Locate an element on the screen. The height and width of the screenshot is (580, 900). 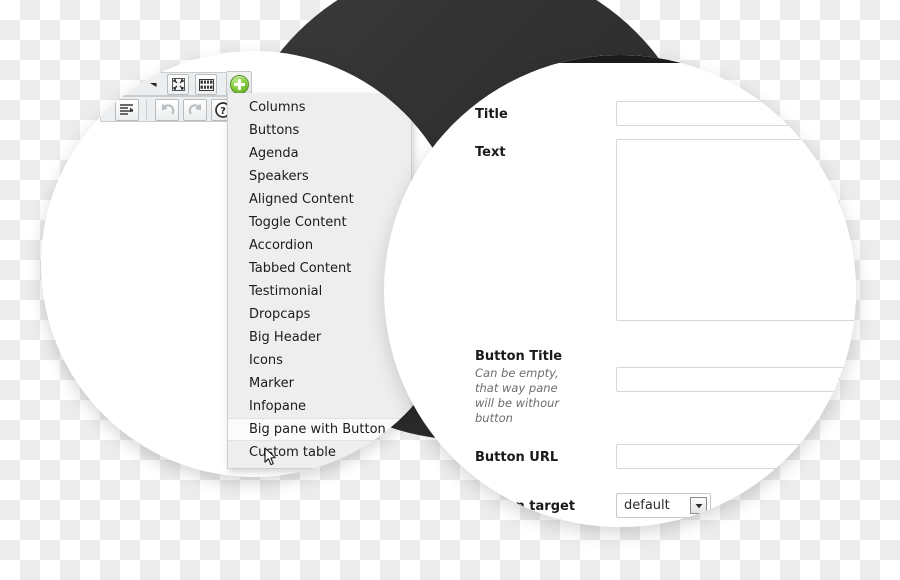
text-textarea is located at coordinates (736, 230).